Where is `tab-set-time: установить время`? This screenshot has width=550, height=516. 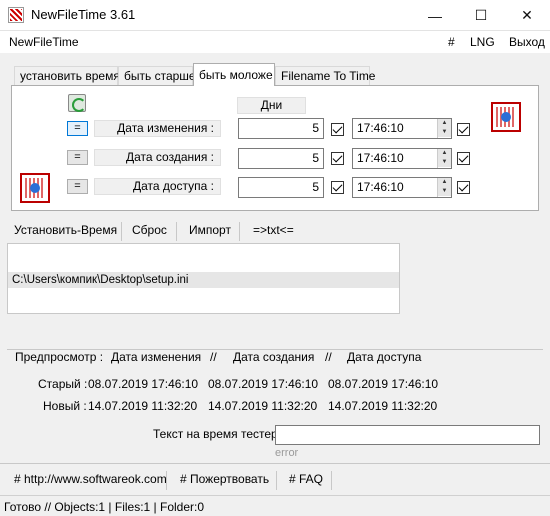
tab-set-time: установить время is located at coordinates (67, 75).